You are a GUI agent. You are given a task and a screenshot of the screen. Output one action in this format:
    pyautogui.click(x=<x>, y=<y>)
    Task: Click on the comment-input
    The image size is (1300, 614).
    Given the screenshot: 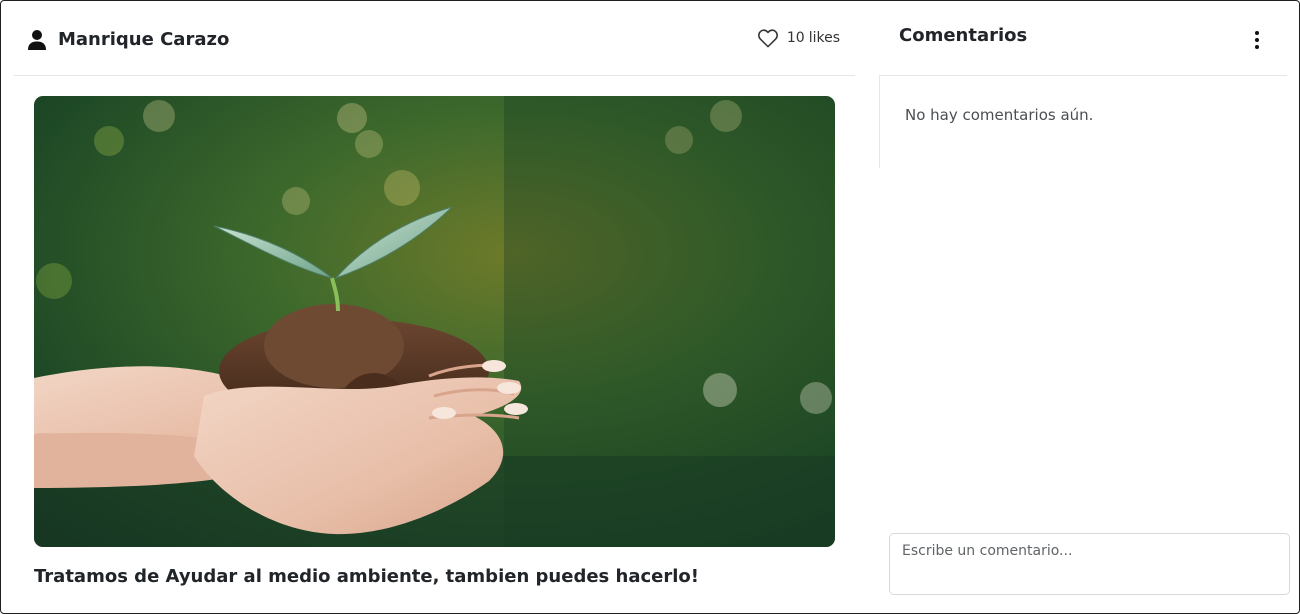 What is the action you would take?
    pyautogui.click(x=1089, y=564)
    